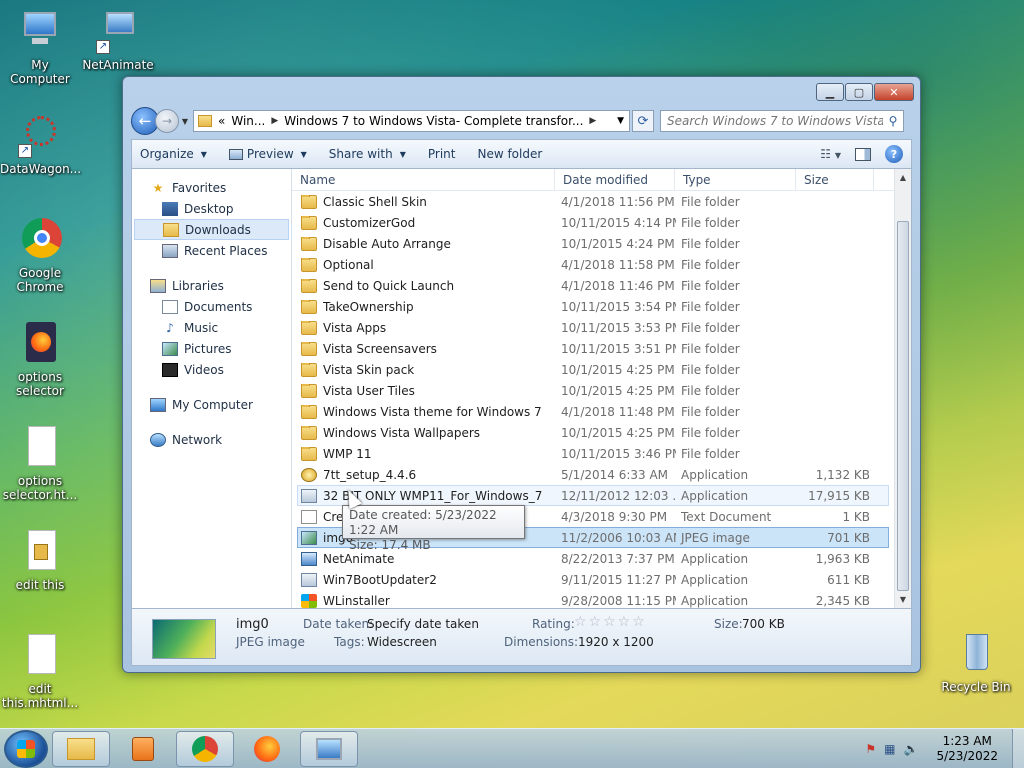 Image resolution: width=1024 pixels, height=768 pixels. Describe the element at coordinates (618, 201) in the screenshot. I see `file-date-modified: 4/1/2018 11:56 PM` at that location.